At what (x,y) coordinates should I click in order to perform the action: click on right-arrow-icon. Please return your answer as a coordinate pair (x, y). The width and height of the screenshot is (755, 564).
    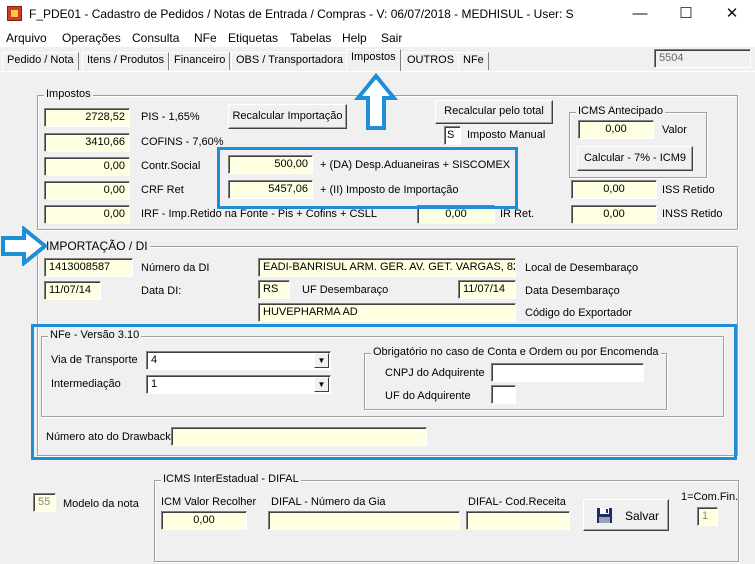
    Looking at the image, I should click on (24, 246).